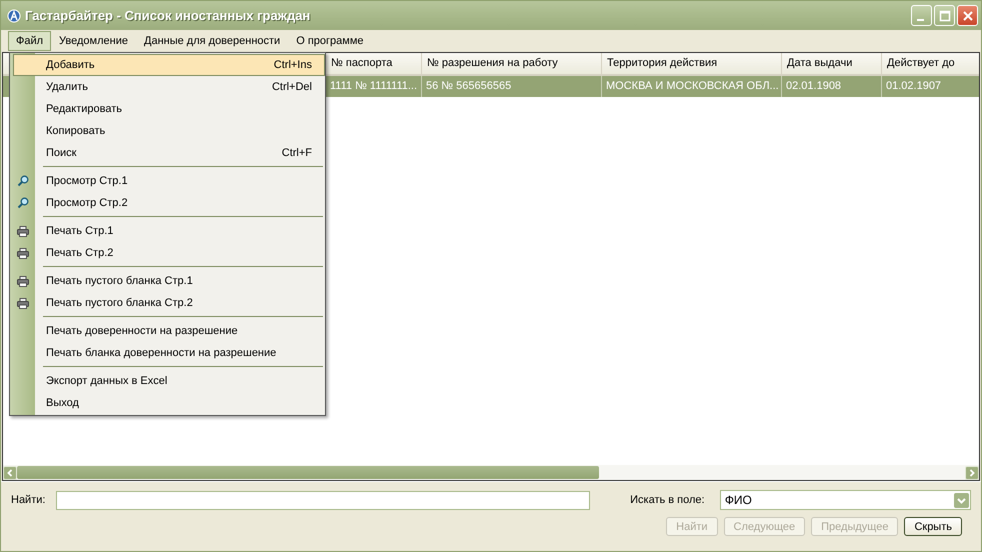  What do you see at coordinates (920, 19) in the screenshot?
I see `minimize-icon` at bounding box center [920, 19].